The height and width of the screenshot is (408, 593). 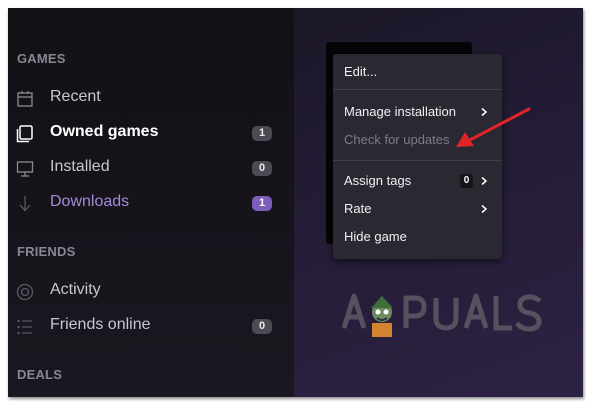 What do you see at coordinates (151, 169) in the screenshot?
I see `sidebar-item-installed: Installed 0` at bounding box center [151, 169].